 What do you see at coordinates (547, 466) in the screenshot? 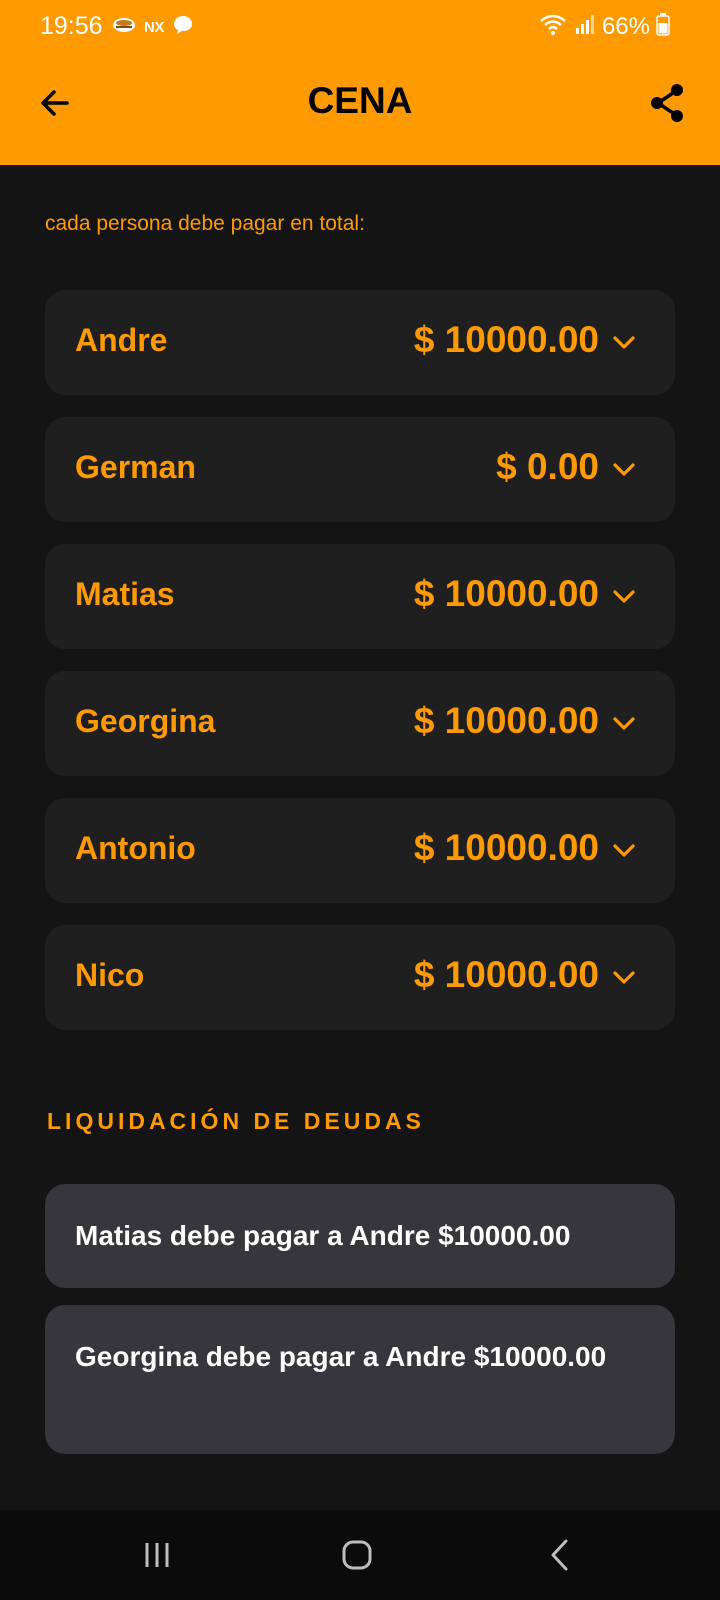
I see `person-amount: $ 0.00` at bounding box center [547, 466].